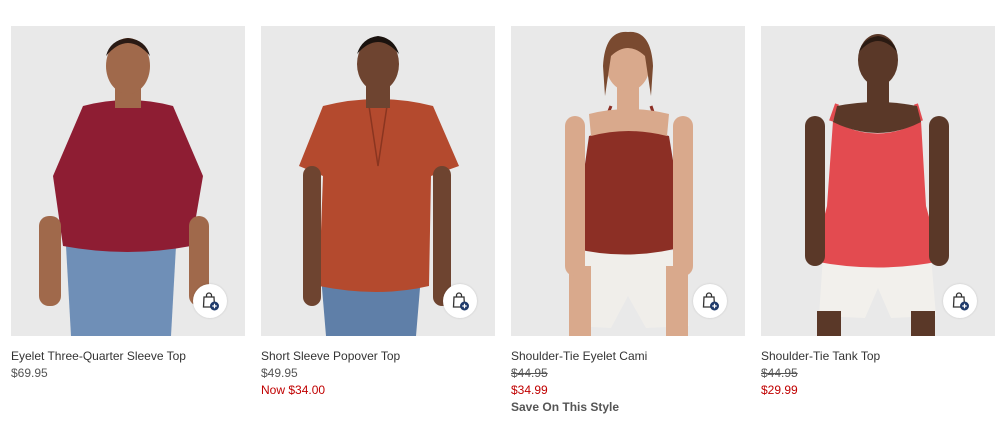 This screenshot has height=421, width=1005. Describe the element at coordinates (279, 373) in the screenshot. I see `product-price: $49.95` at that location.